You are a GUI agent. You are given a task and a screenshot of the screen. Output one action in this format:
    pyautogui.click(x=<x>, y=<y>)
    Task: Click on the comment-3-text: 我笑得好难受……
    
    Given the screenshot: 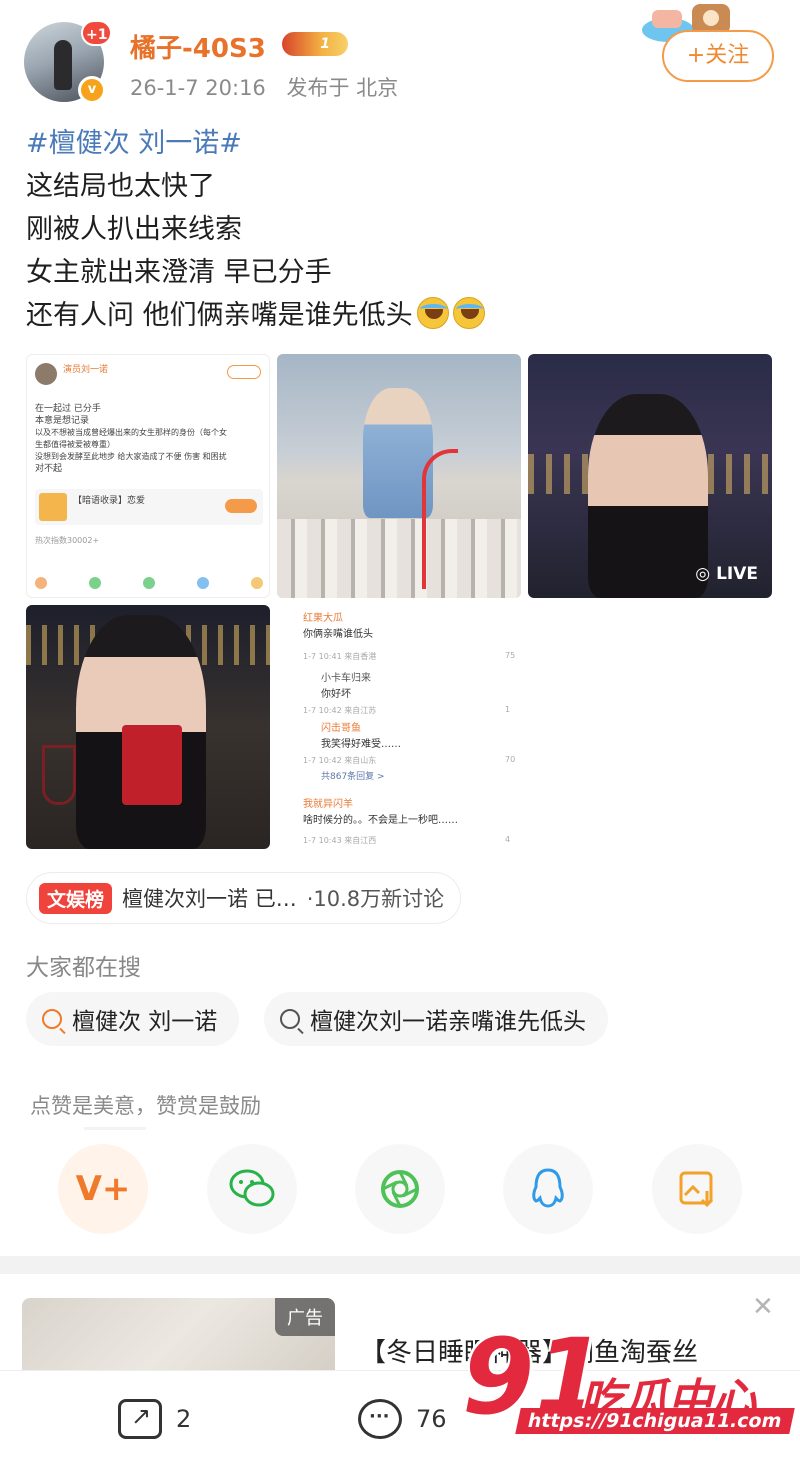 What is the action you would take?
    pyautogui.click(x=361, y=744)
    